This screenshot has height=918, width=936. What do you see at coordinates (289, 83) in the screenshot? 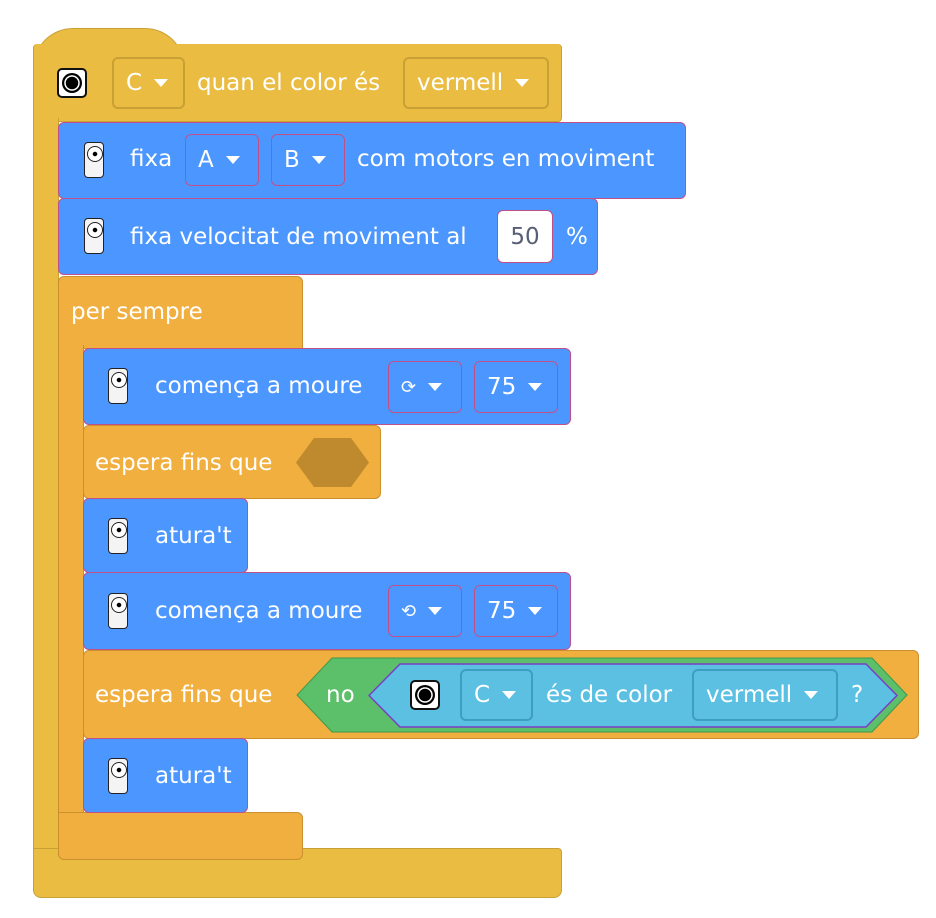
I see `hat-label: quan el color és` at bounding box center [289, 83].